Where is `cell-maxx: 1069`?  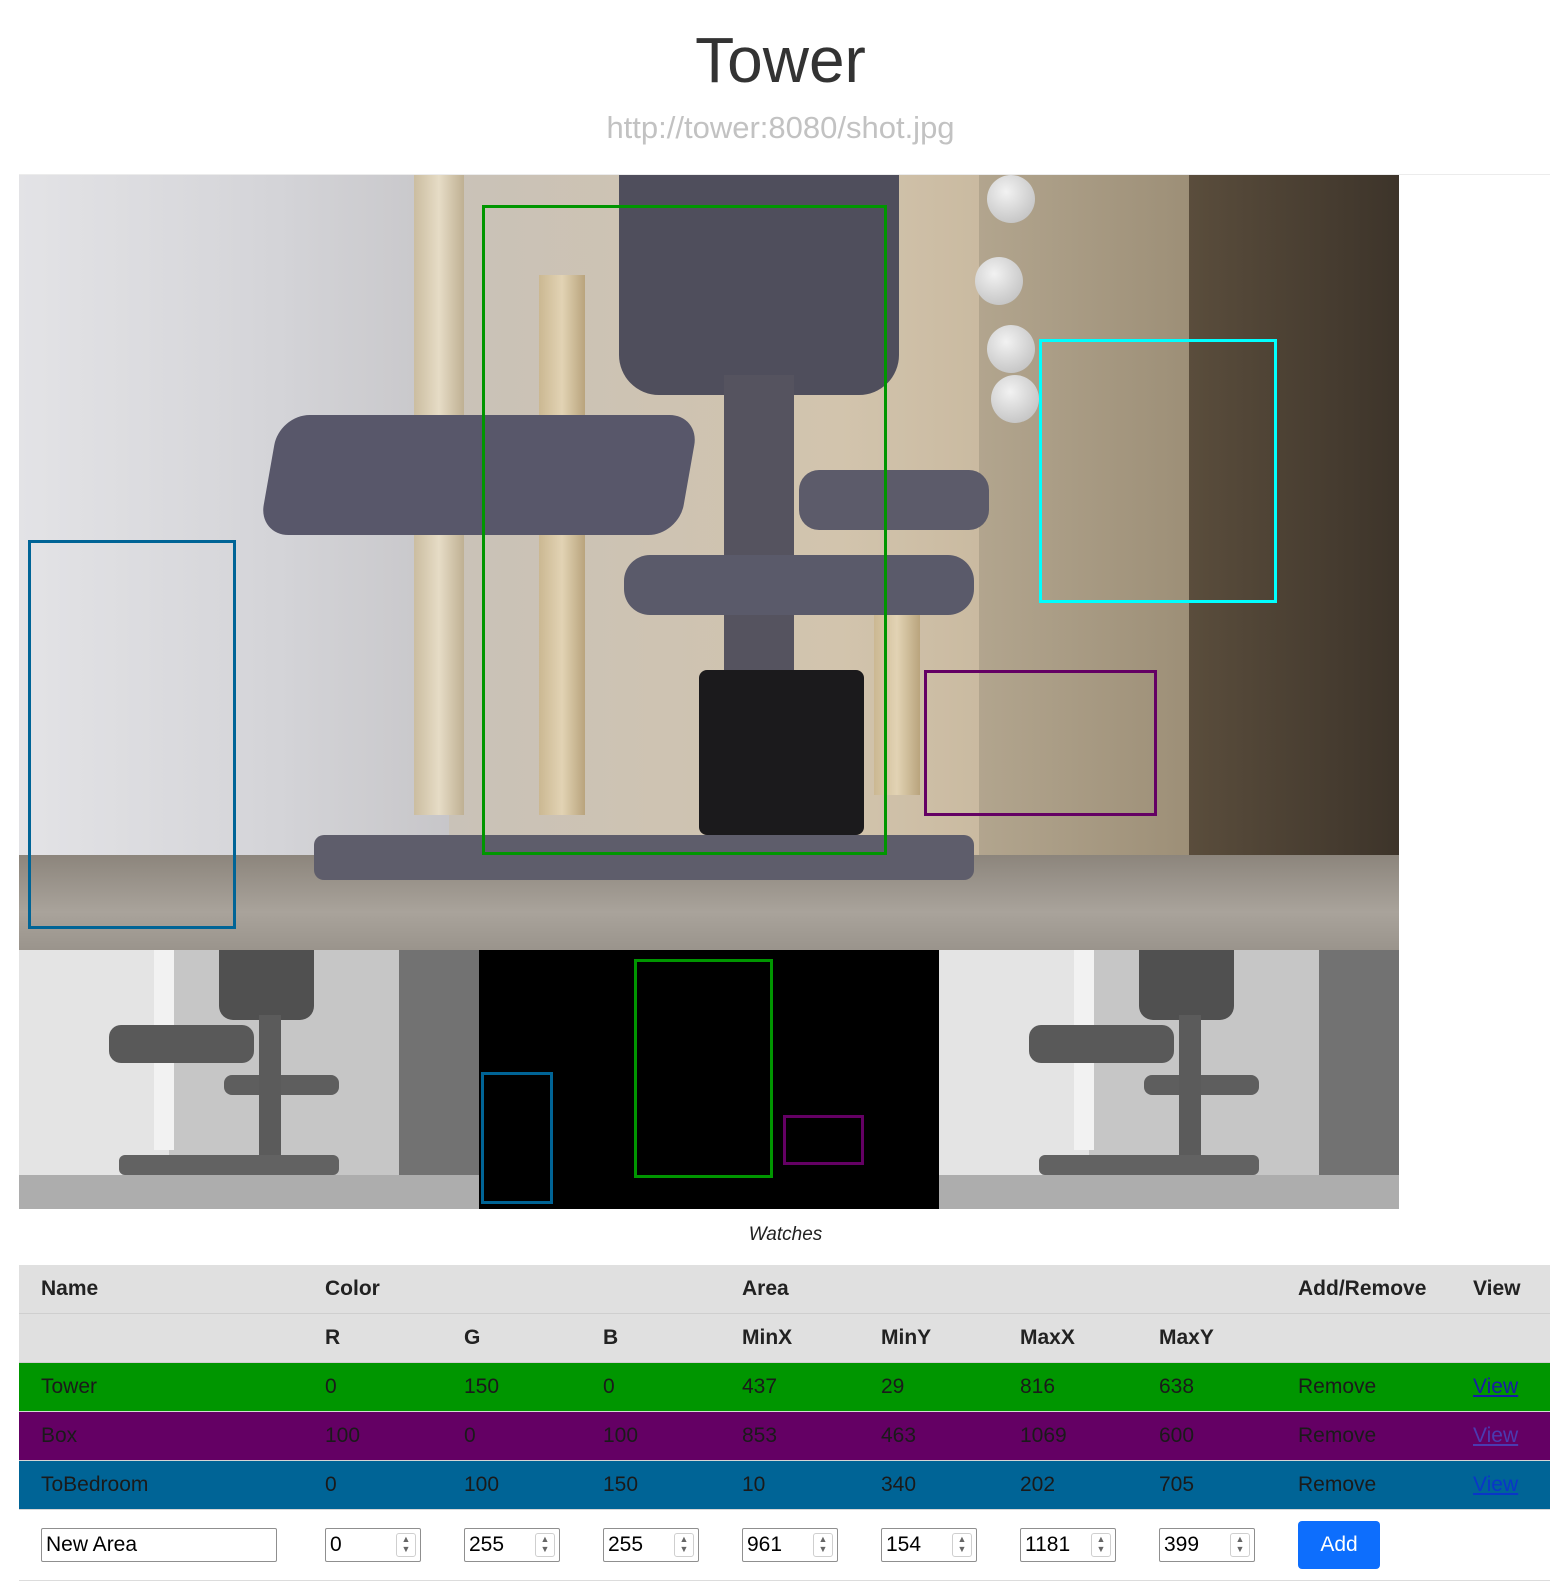
cell-maxx: 1069 is located at coordinates (1067, 1436).